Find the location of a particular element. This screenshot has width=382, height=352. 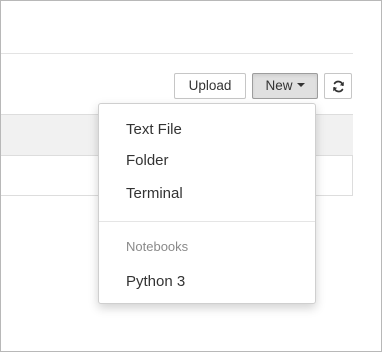

new-button-label: New is located at coordinates (279, 85).